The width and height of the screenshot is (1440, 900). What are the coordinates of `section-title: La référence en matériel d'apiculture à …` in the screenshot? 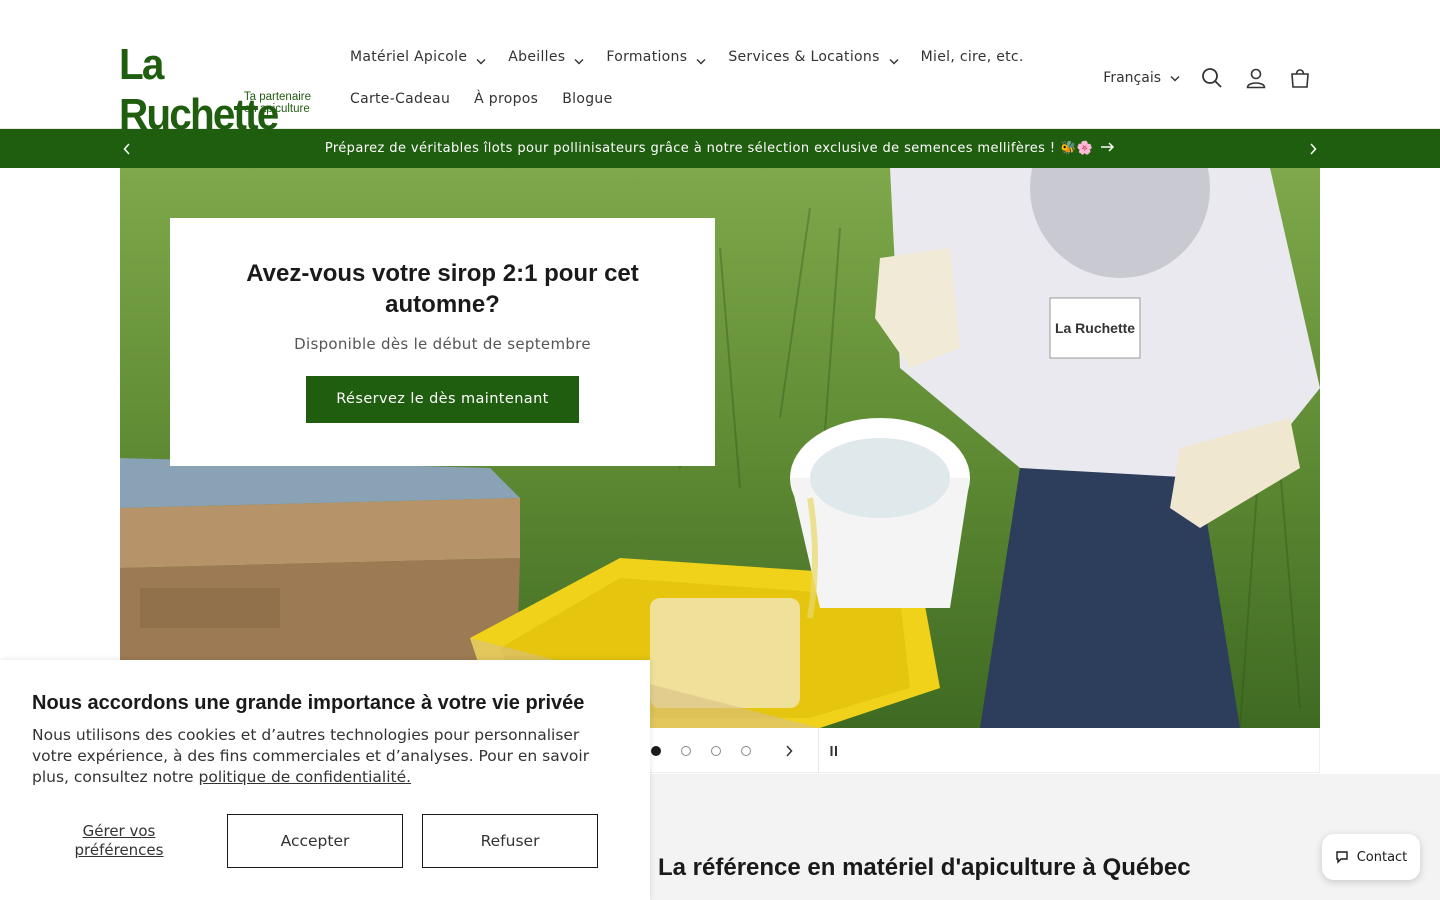 It's located at (924, 867).